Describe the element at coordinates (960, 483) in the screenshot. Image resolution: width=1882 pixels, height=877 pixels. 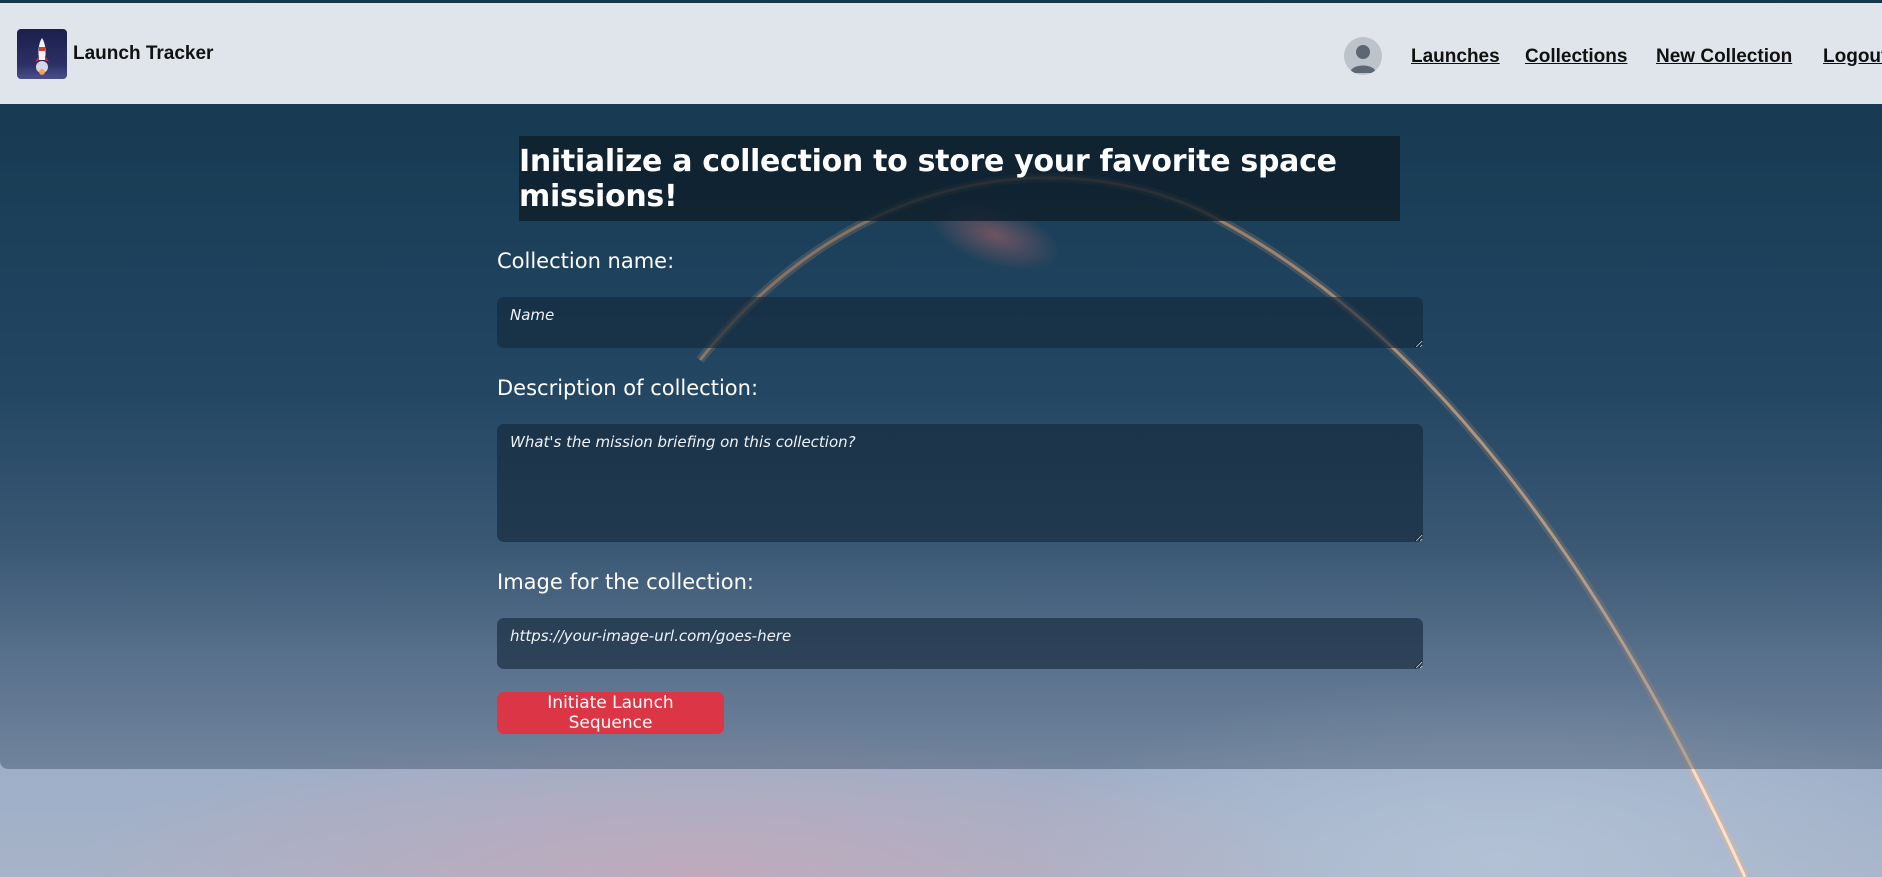
I see `collection-description-input` at that location.